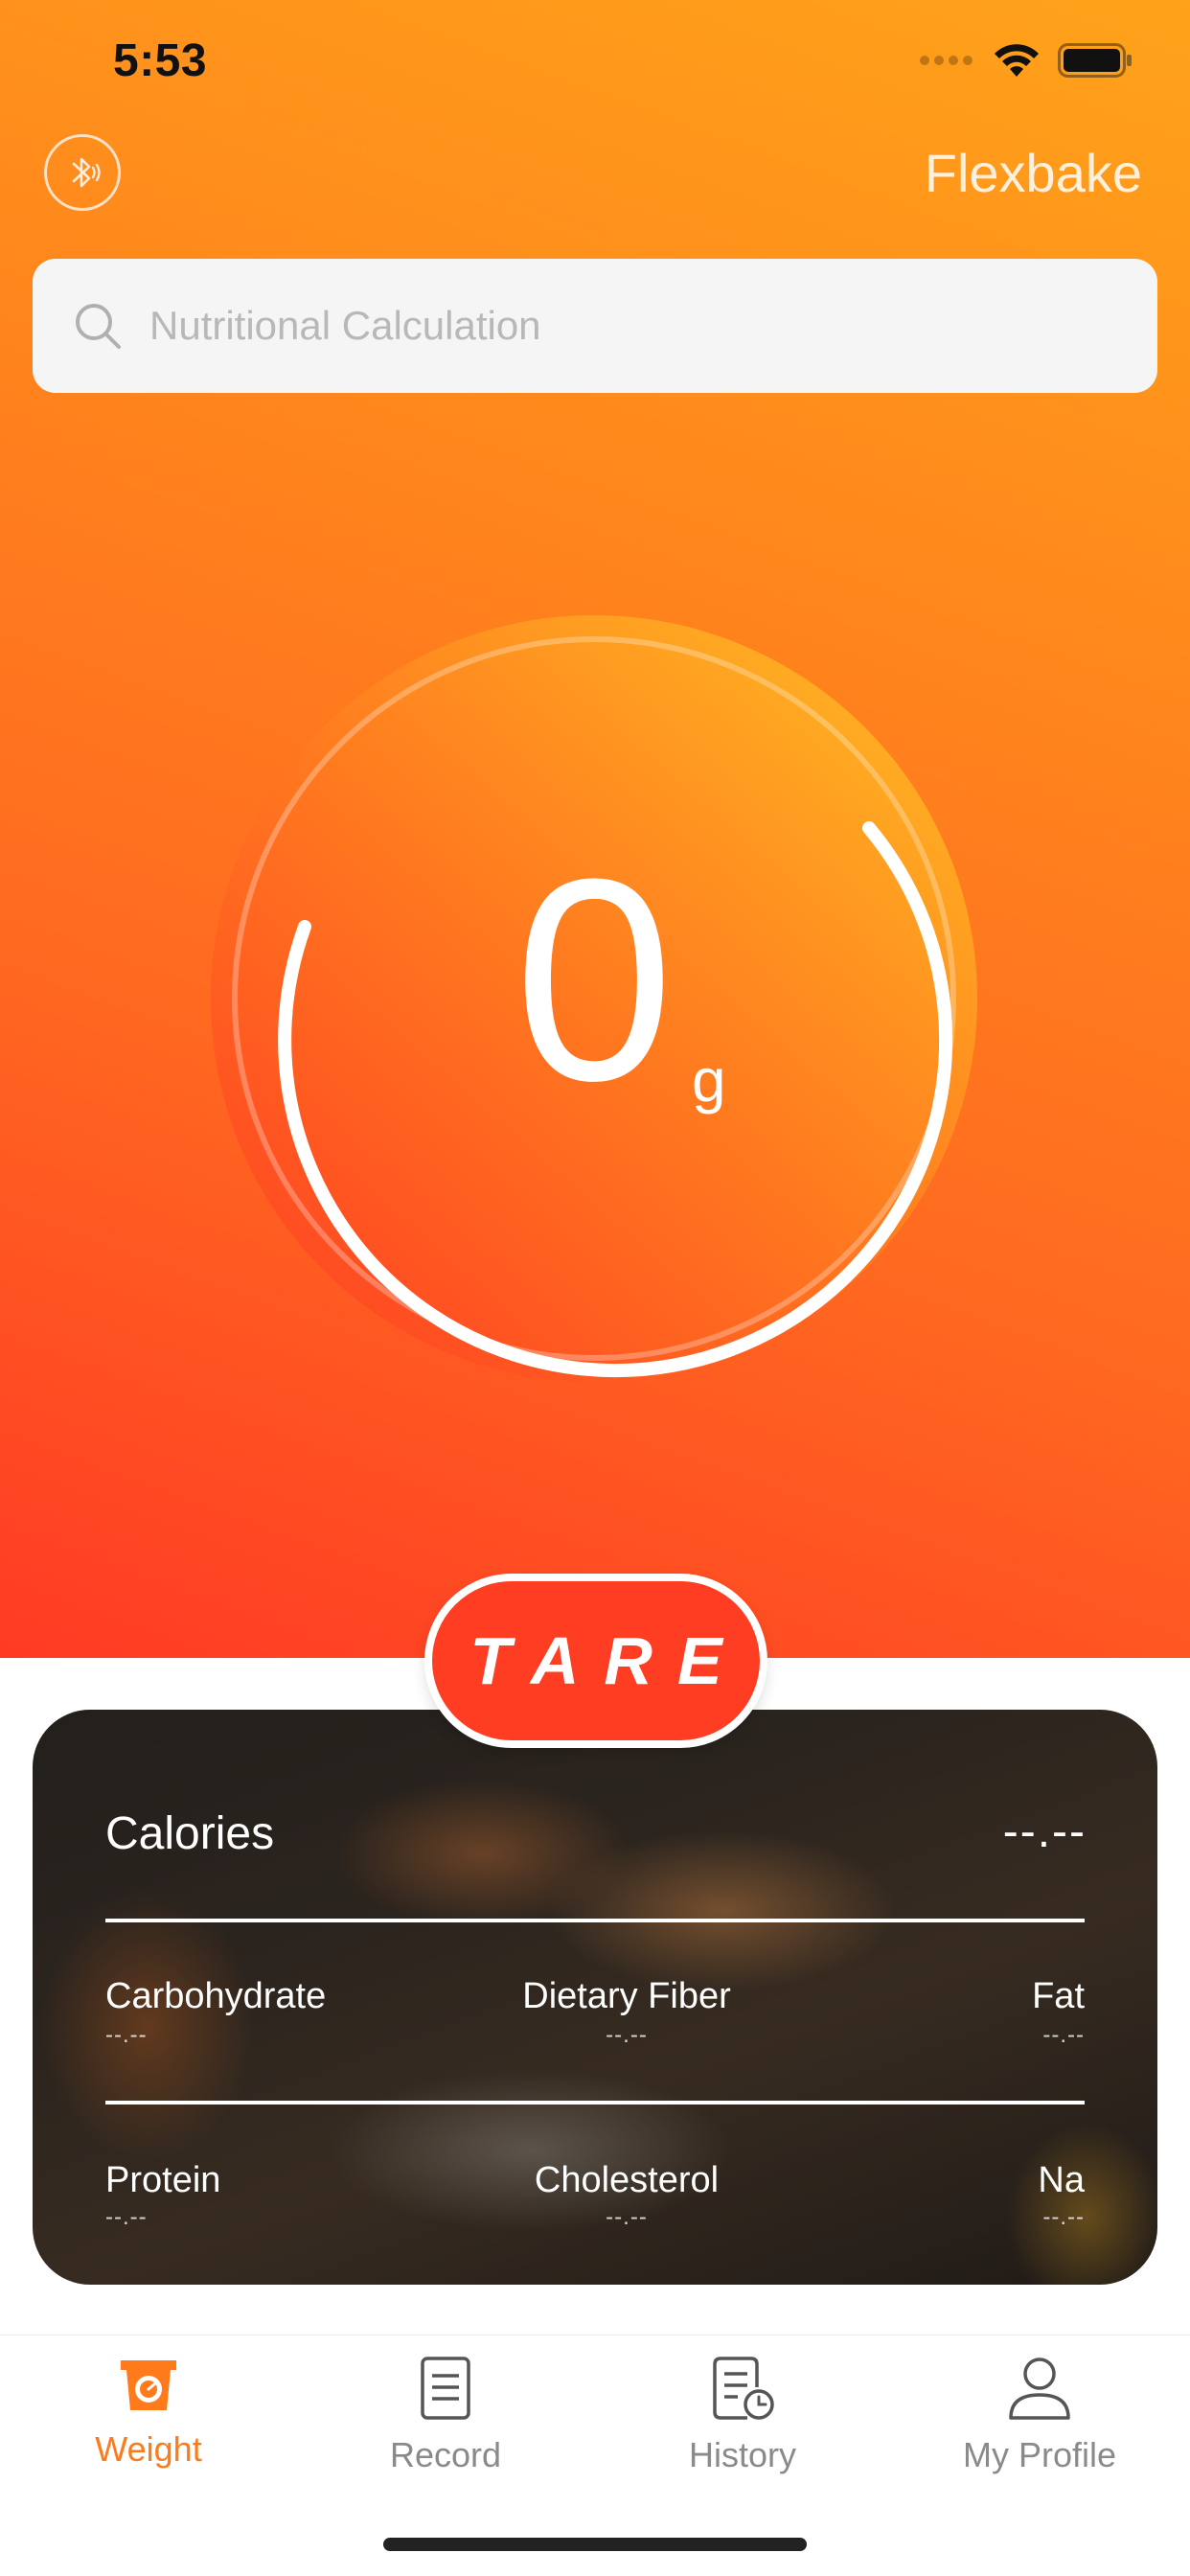 The image size is (1190, 2576). What do you see at coordinates (127, 2217) in the screenshot?
I see `protein-value: --.--` at bounding box center [127, 2217].